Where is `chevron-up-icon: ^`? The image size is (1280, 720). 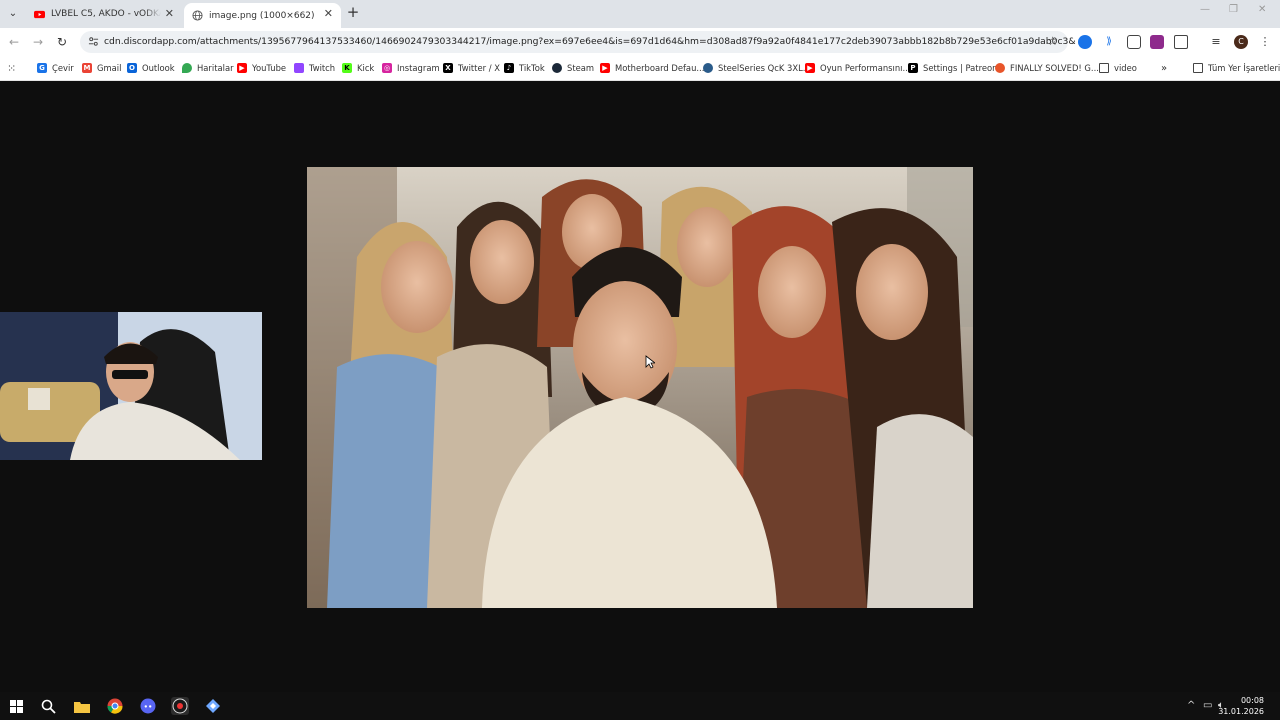
chevron-up-icon: ^ is located at coordinates (1191, 705).